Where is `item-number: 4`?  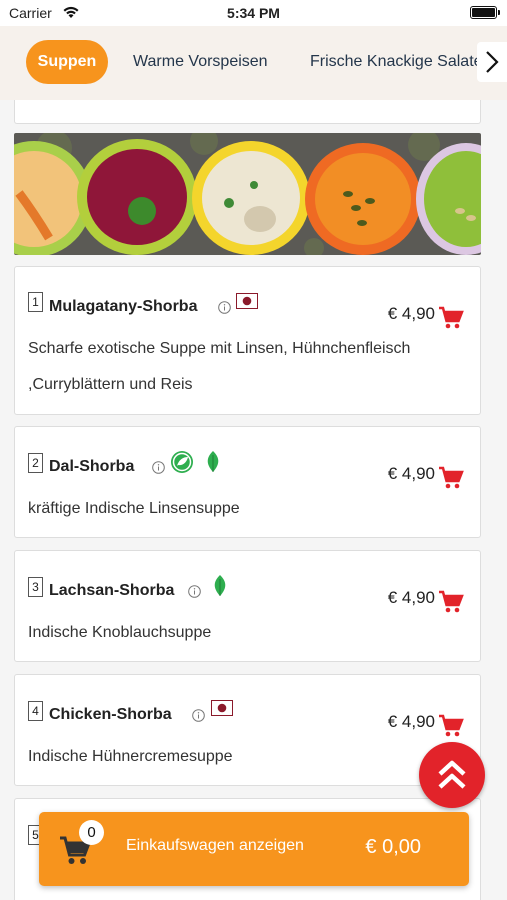
item-number: 4 is located at coordinates (35, 711).